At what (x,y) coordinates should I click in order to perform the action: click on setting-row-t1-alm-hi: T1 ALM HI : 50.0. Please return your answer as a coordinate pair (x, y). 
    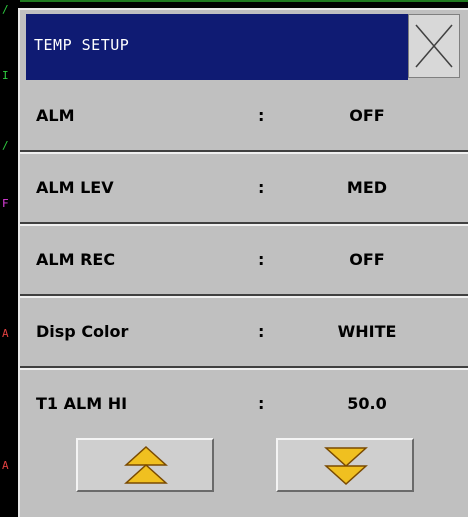
    Looking at the image, I should click on (244, 404).